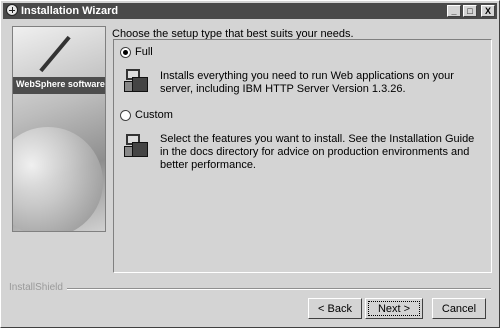 Image resolution: width=500 pixels, height=328 pixels. I want to click on websphere-side-image: WebSphere software, so click(59, 129).